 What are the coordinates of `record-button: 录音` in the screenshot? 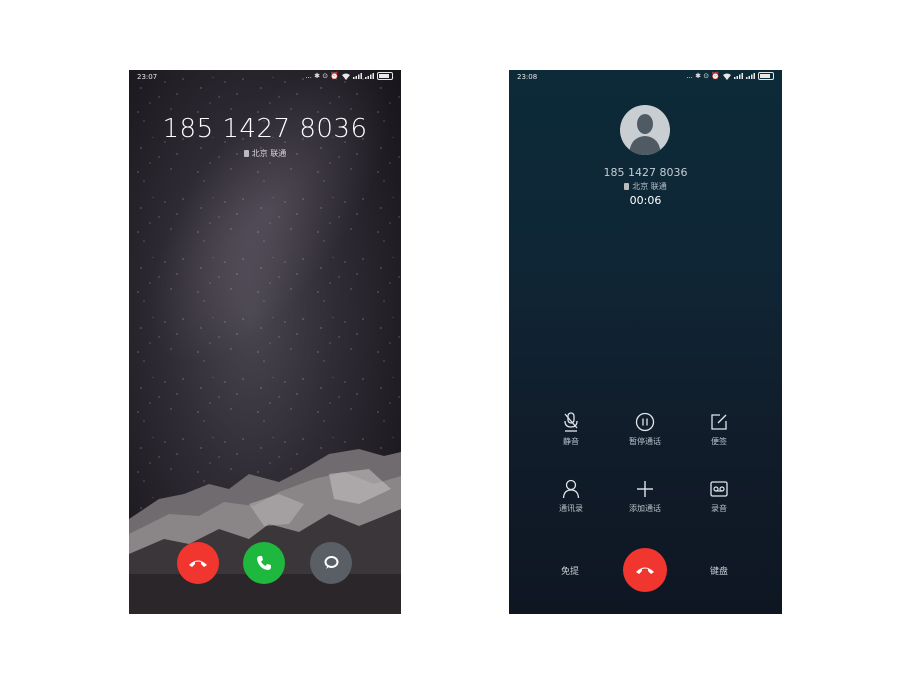 It's located at (719, 496).